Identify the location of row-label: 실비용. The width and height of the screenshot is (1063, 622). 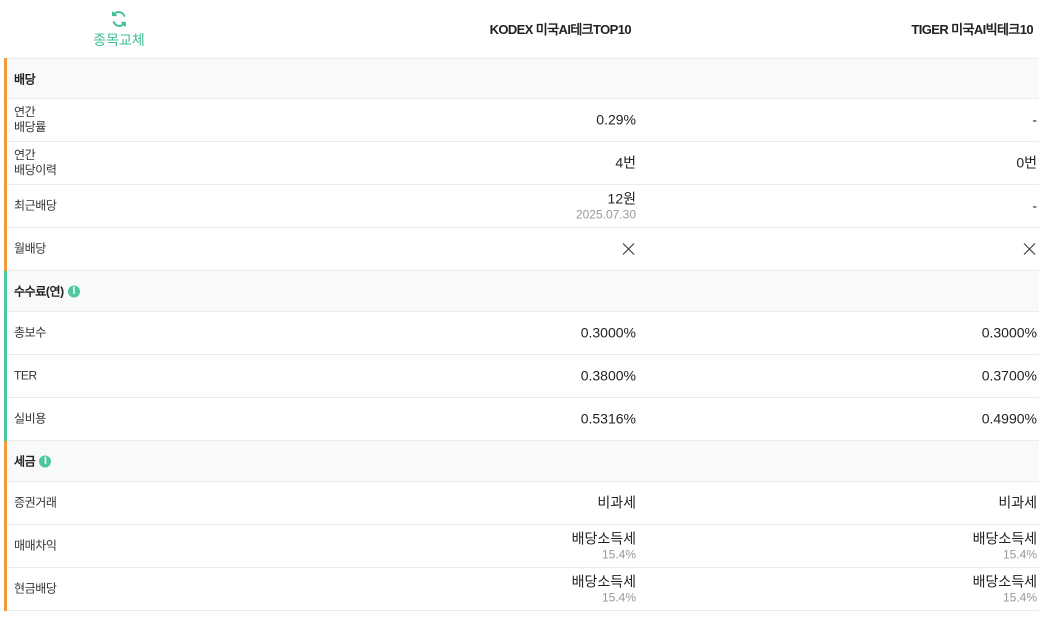
(30, 418).